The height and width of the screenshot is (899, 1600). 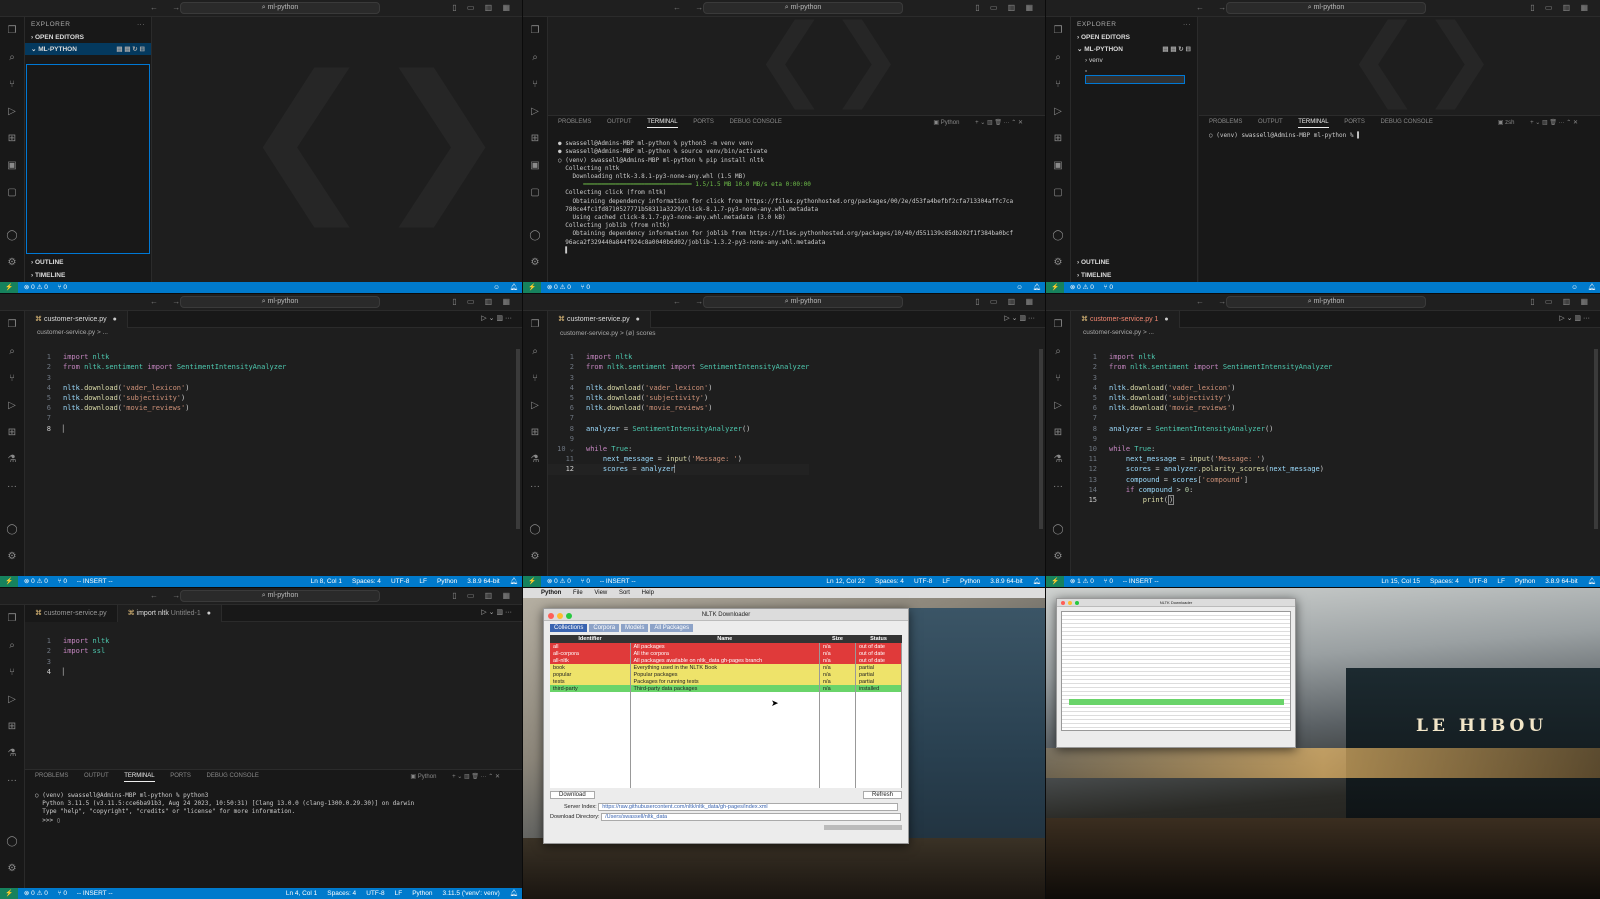 What do you see at coordinates (572, 795) in the screenshot?
I see `download-button: Download` at bounding box center [572, 795].